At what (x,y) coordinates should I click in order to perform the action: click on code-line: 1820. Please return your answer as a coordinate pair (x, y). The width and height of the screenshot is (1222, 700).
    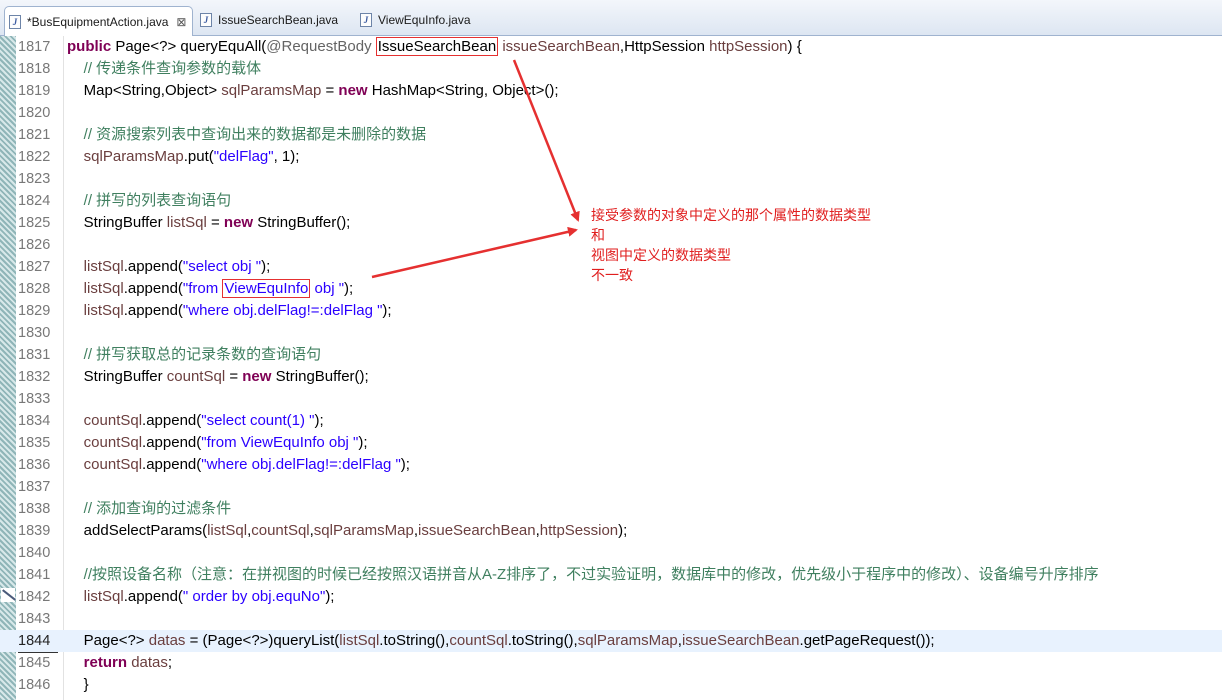
    Looking at the image, I should click on (611, 113).